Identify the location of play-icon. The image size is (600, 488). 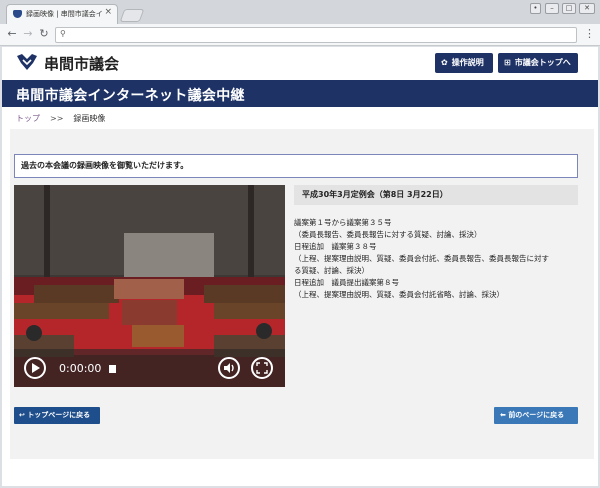
(36, 368).